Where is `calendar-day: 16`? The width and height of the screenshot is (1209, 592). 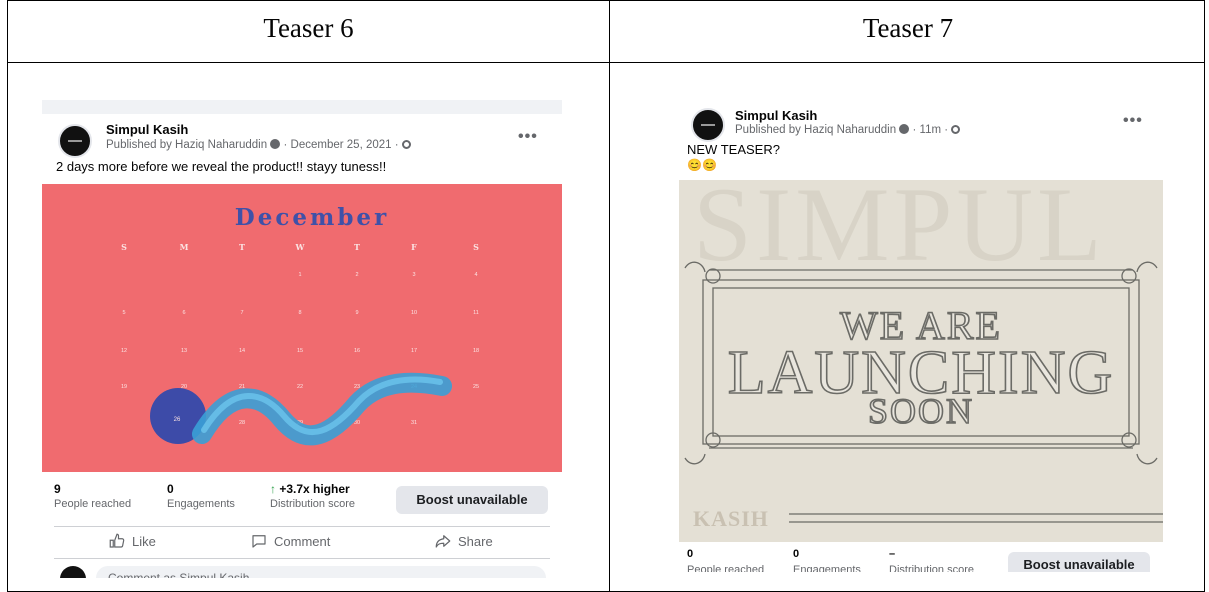 calendar-day: 16 is located at coordinates (357, 351).